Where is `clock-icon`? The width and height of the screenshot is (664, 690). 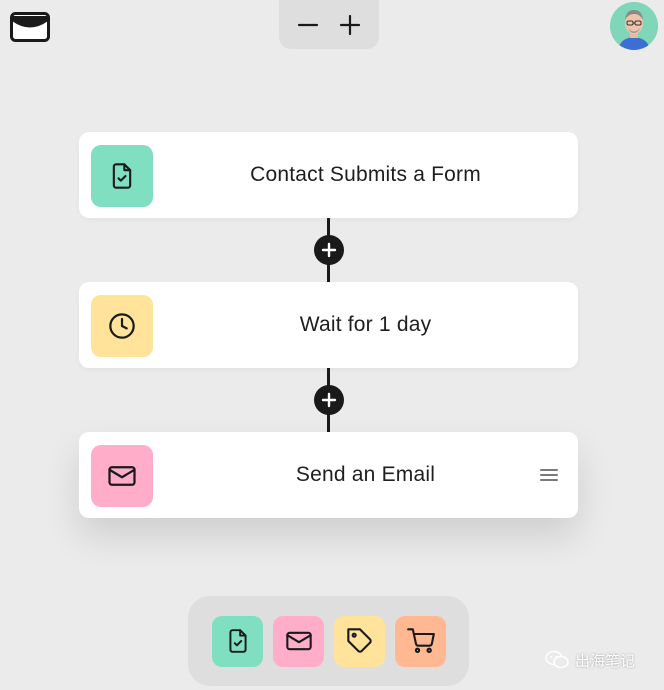 clock-icon is located at coordinates (122, 326).